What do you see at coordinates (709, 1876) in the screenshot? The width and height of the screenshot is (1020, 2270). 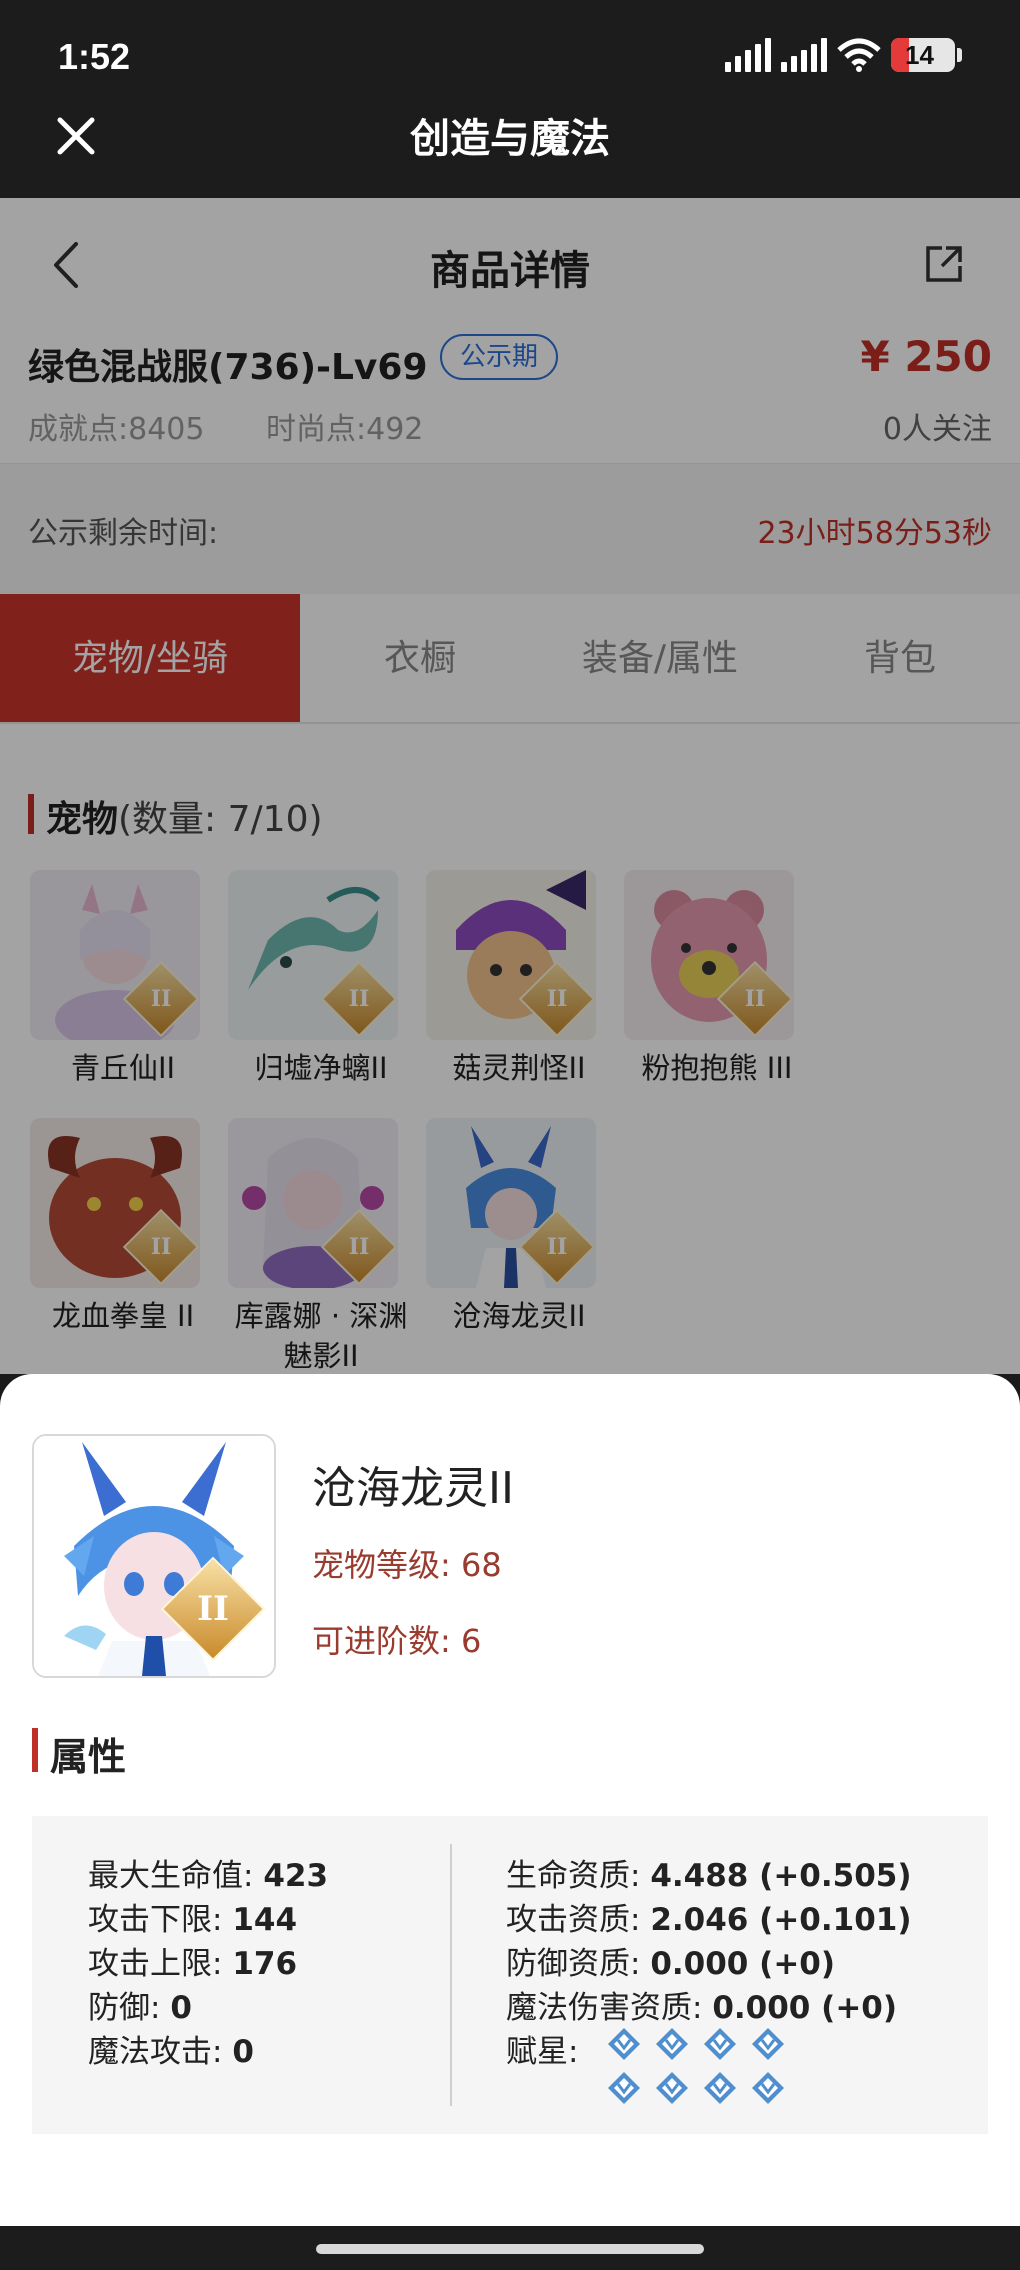 I see `aptitude-hp: 生命资质: 4.488 (+0.505)` at bounding box center [709, 1876].